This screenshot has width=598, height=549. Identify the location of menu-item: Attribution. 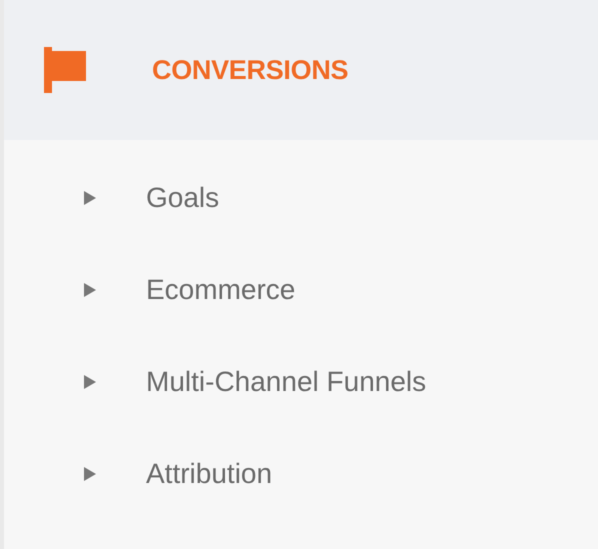
(209, 474).